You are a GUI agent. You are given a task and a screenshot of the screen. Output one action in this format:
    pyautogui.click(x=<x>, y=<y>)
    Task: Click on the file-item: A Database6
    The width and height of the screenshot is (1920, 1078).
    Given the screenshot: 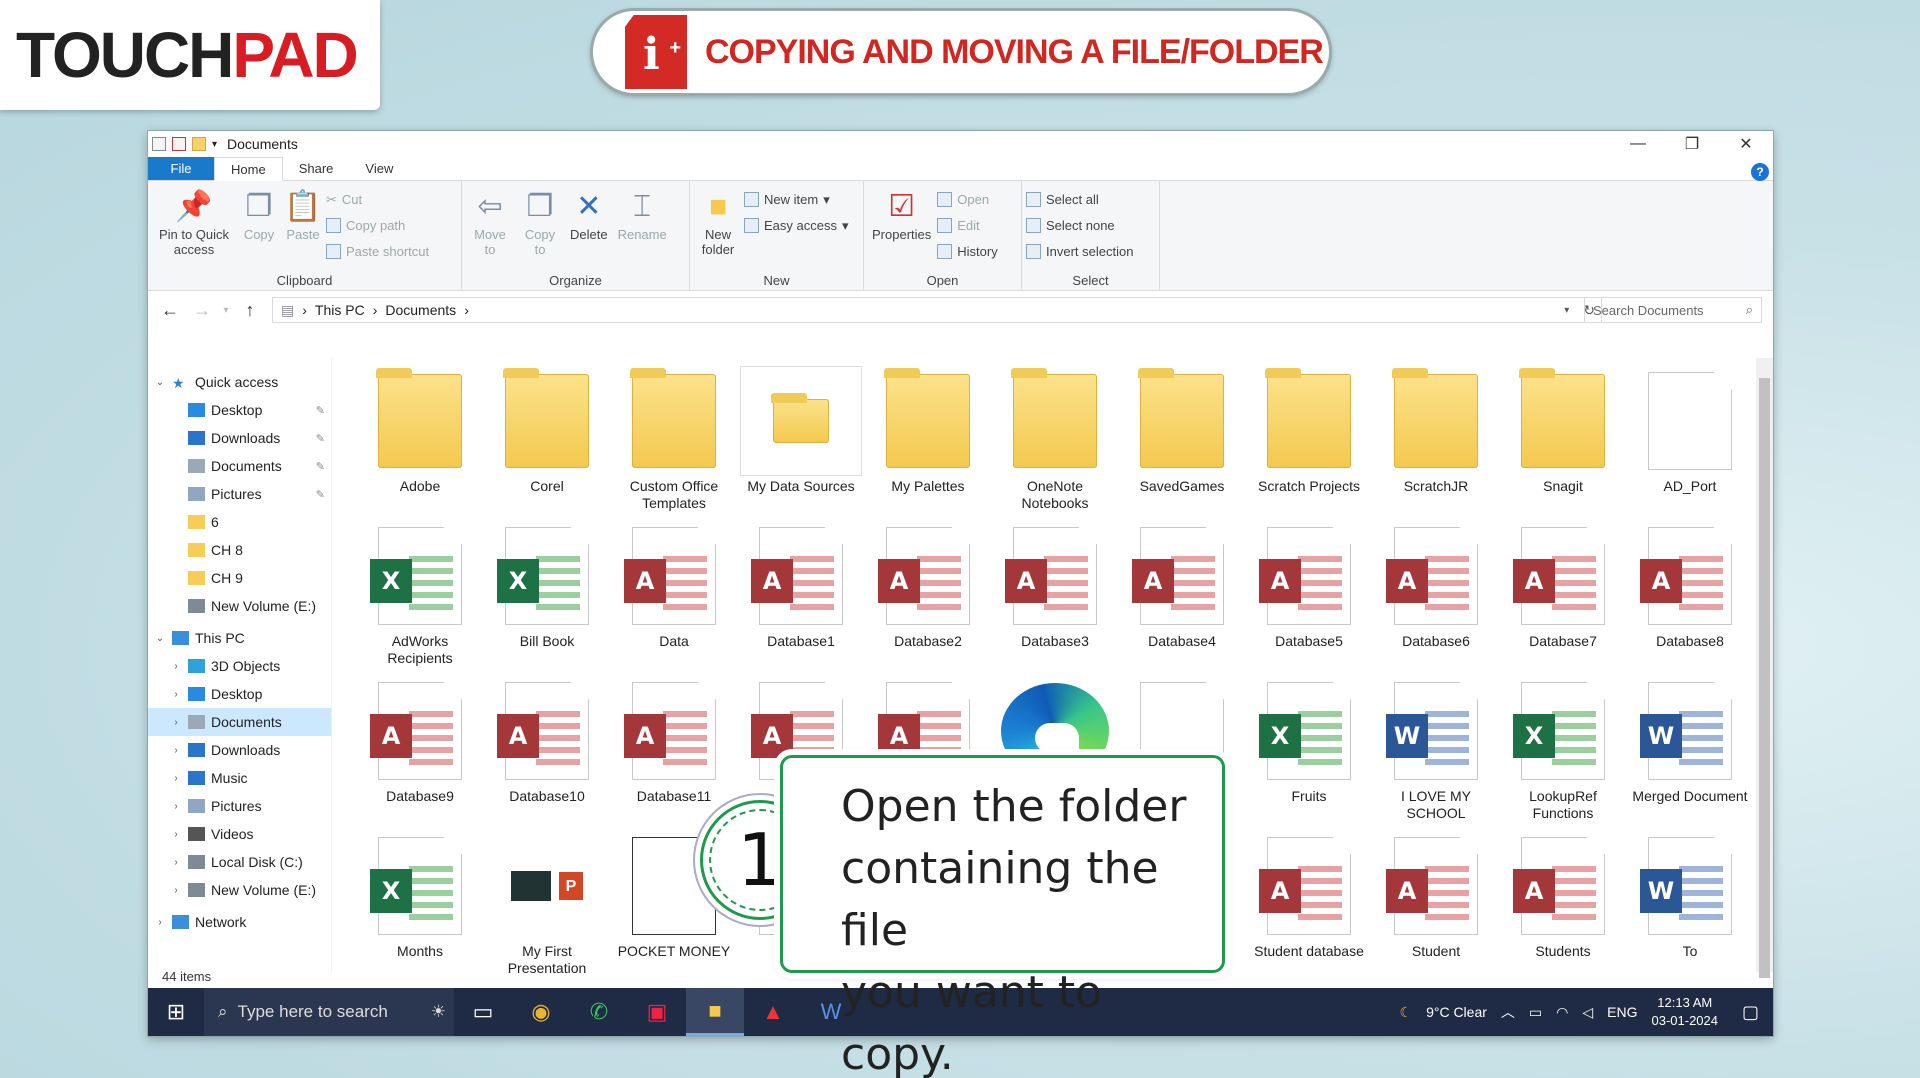 What is the action you would take?
    pyautogui.click(x=1436, y=585)
    